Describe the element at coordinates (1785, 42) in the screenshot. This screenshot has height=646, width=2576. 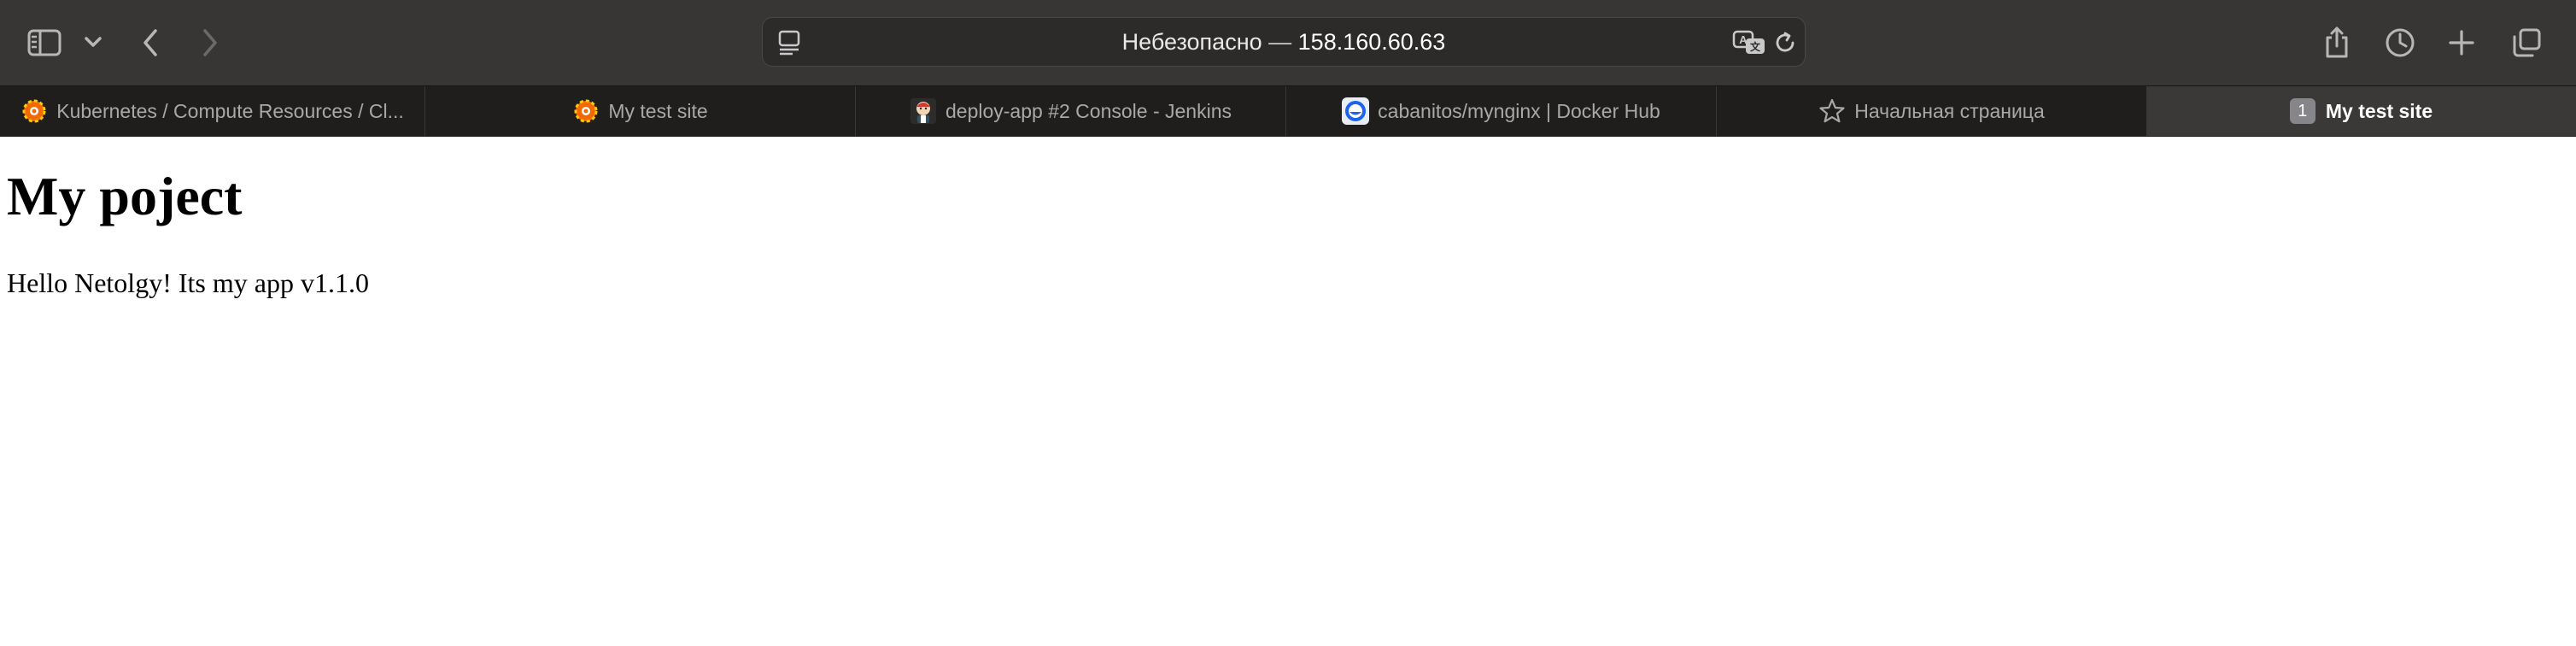
I see `reload-icon` at that location.